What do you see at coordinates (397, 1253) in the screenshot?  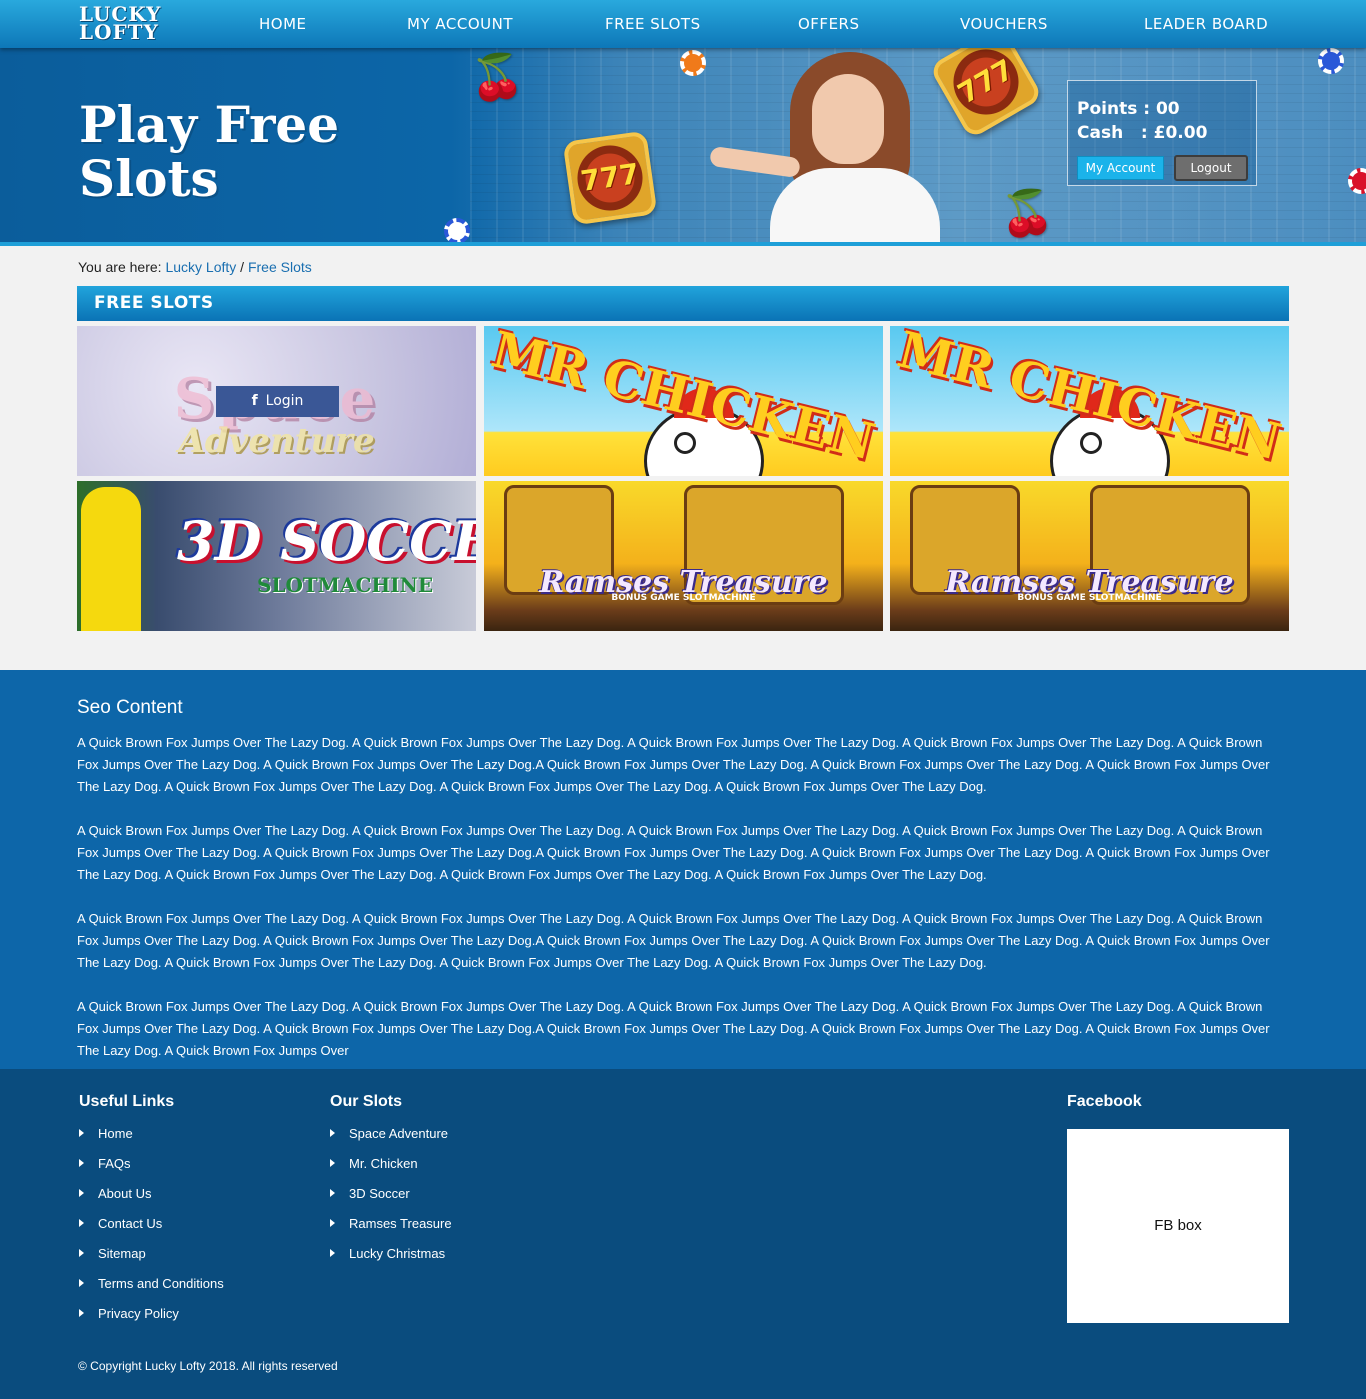 I see `footer-link-label: Lucky Christmas` at bounding box center [397, 1253].